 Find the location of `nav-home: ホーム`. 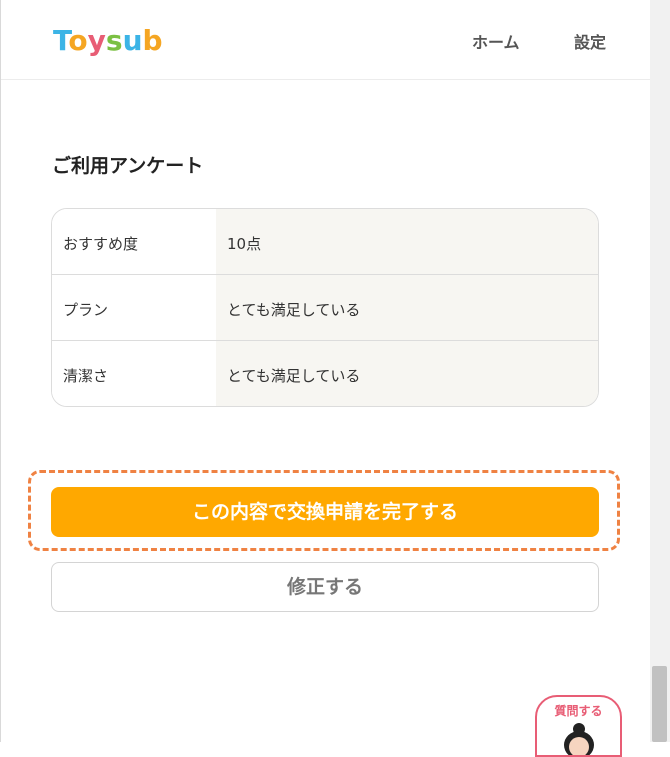

nav-home: ホーム is located at coordinates (496, 41).